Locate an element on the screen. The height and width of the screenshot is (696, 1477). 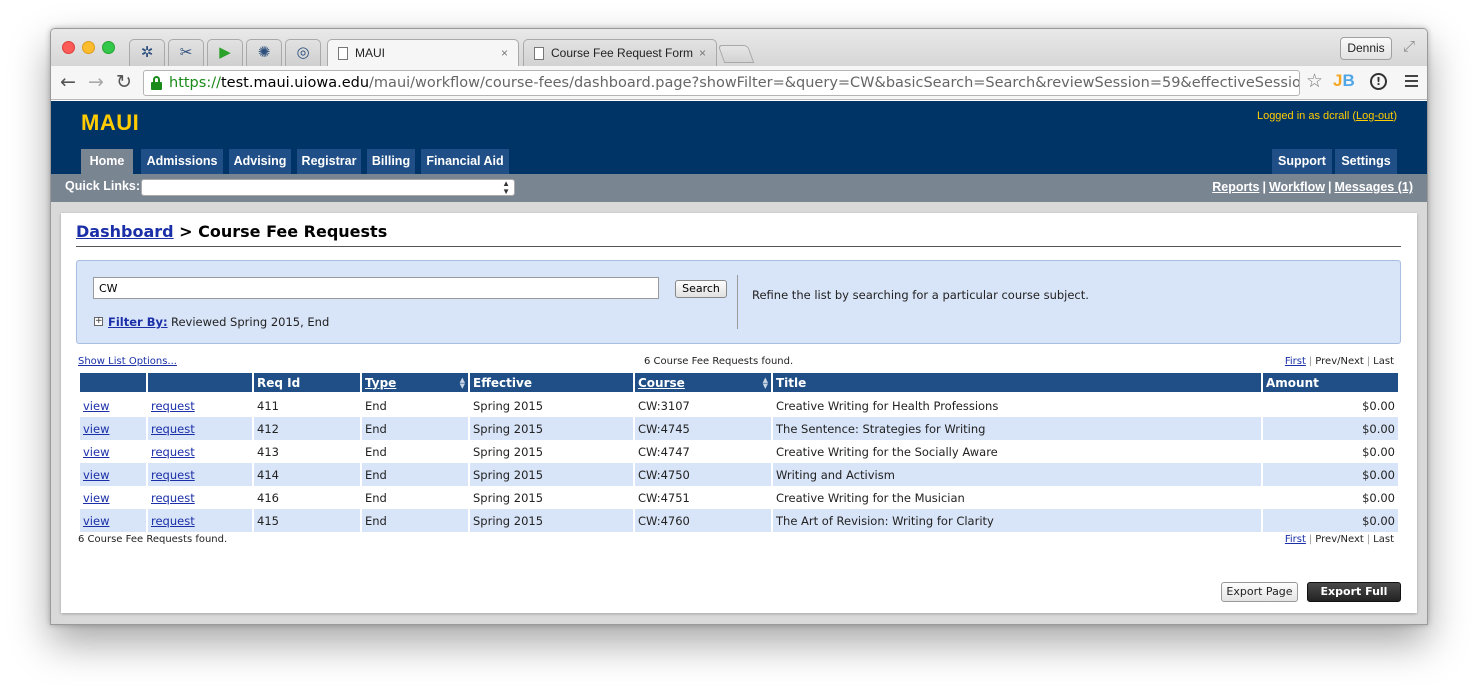
workflow-link: Workflow is located at coordinates (1297, 187).